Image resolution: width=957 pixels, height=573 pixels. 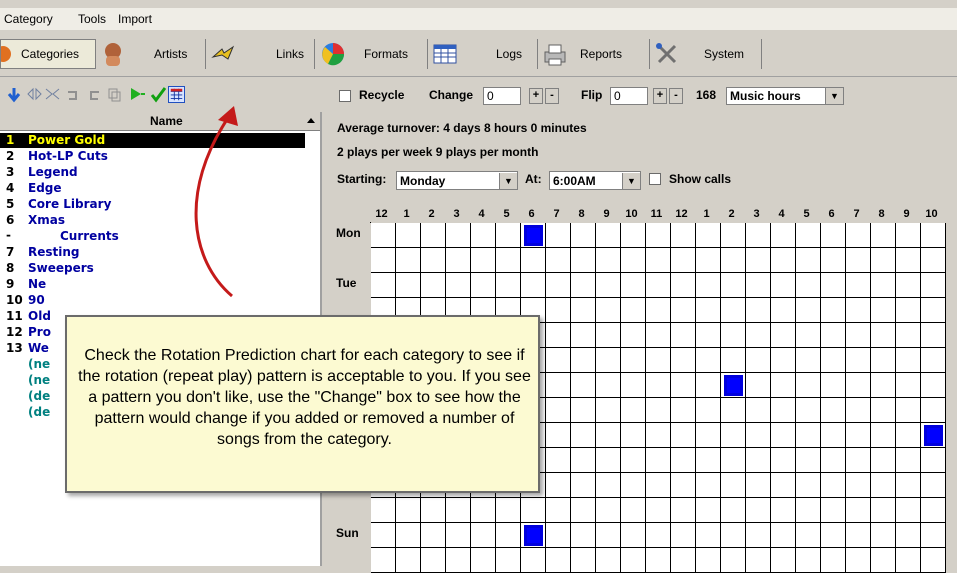 I want to click on menu-tools: Tools, so click(x=92, y=19).